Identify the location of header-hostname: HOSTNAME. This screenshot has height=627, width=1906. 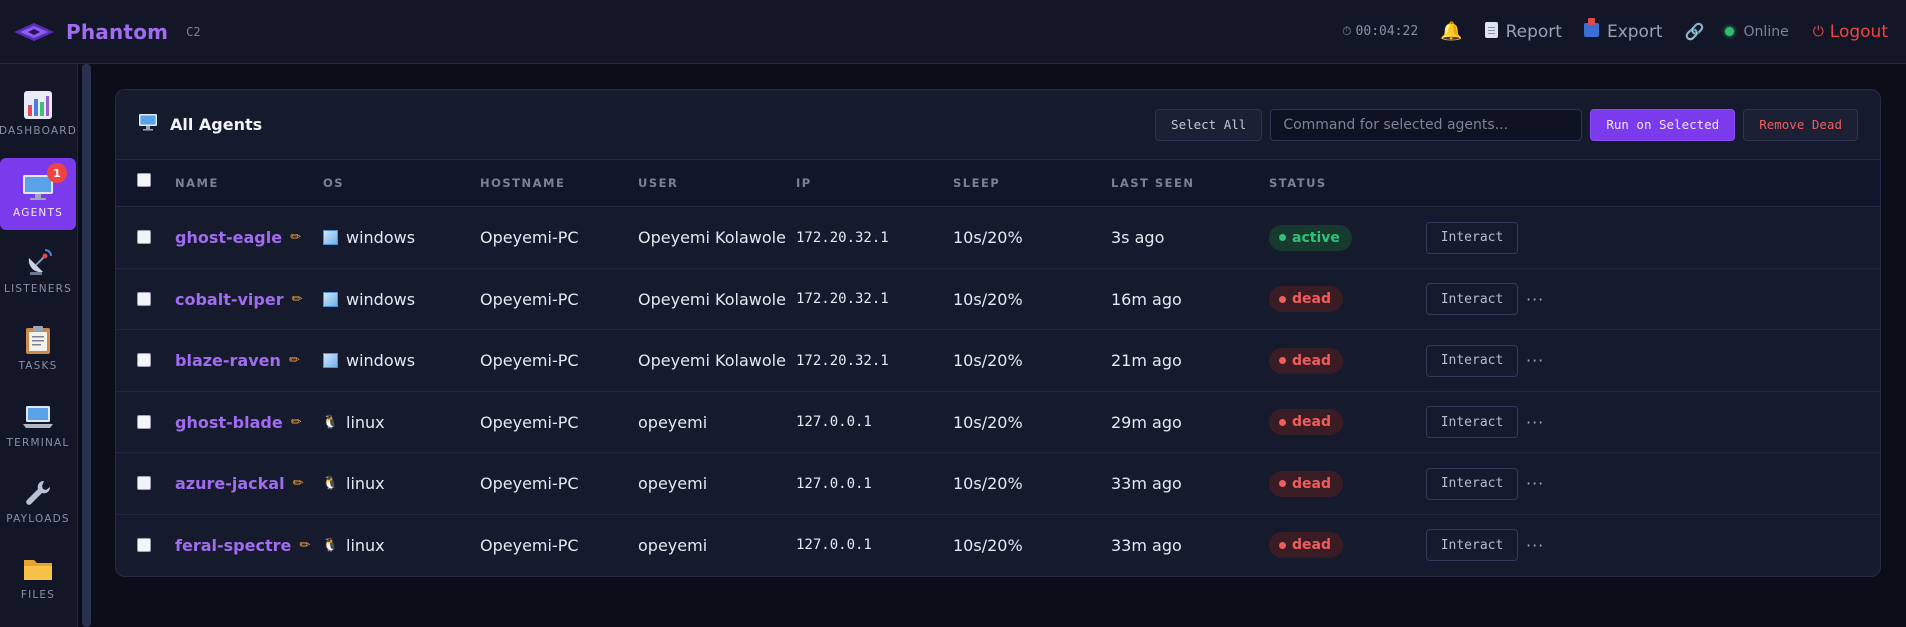
(523, 183).